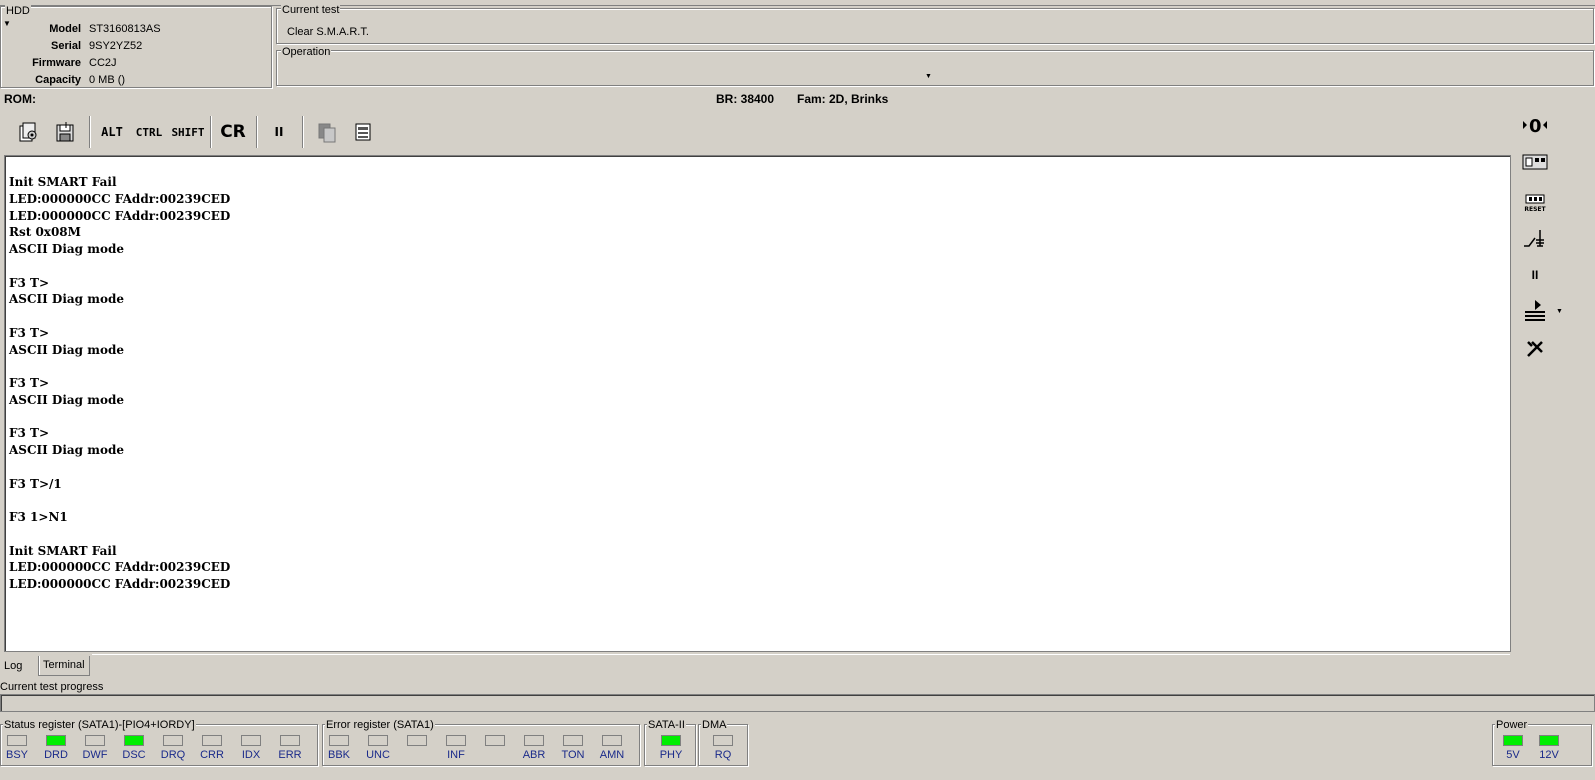 The height and width of the screenshot is (780, 1595). Describe the element at coordinates (13, 667) in the screenshot. I see `tab-log: Log` at that location.